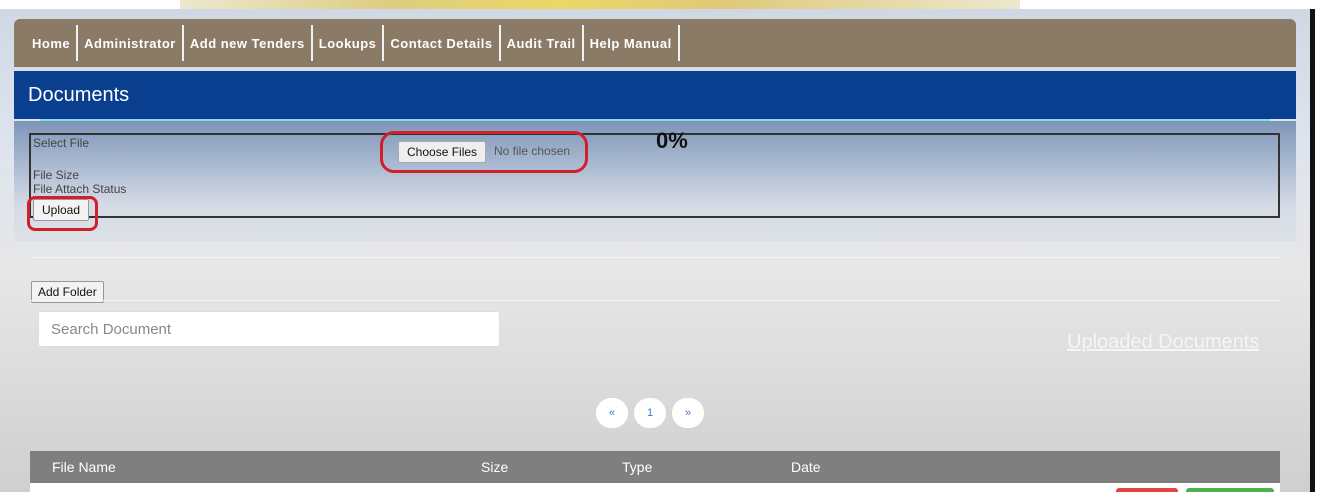 The image size is (1325, 492). I want to click on column-header-size: Size, so click(494, 467).